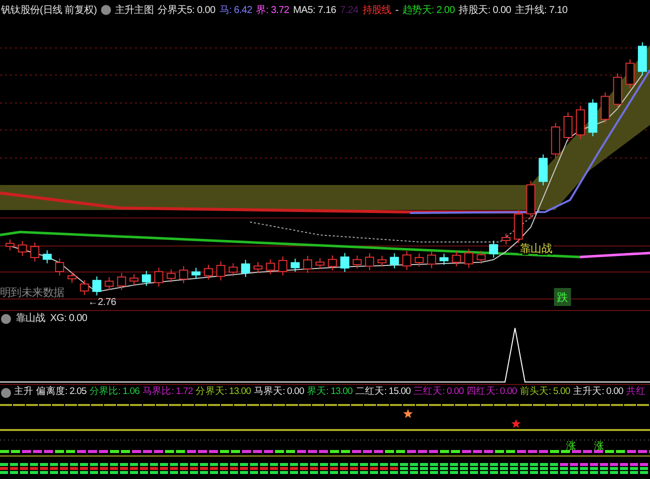 The image size is (650, 479). I want to click on indicator-reading: 持股线, so click(377, 11).